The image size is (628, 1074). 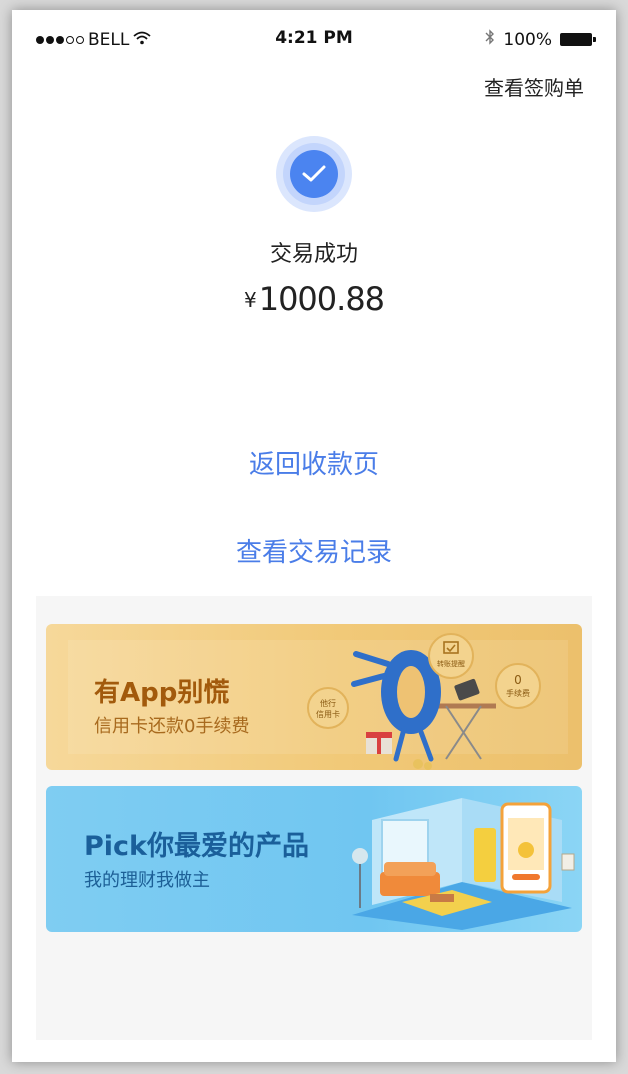 I want to click on badge-transfer-reminder: 转账提醒, so click(x=451, y=656).